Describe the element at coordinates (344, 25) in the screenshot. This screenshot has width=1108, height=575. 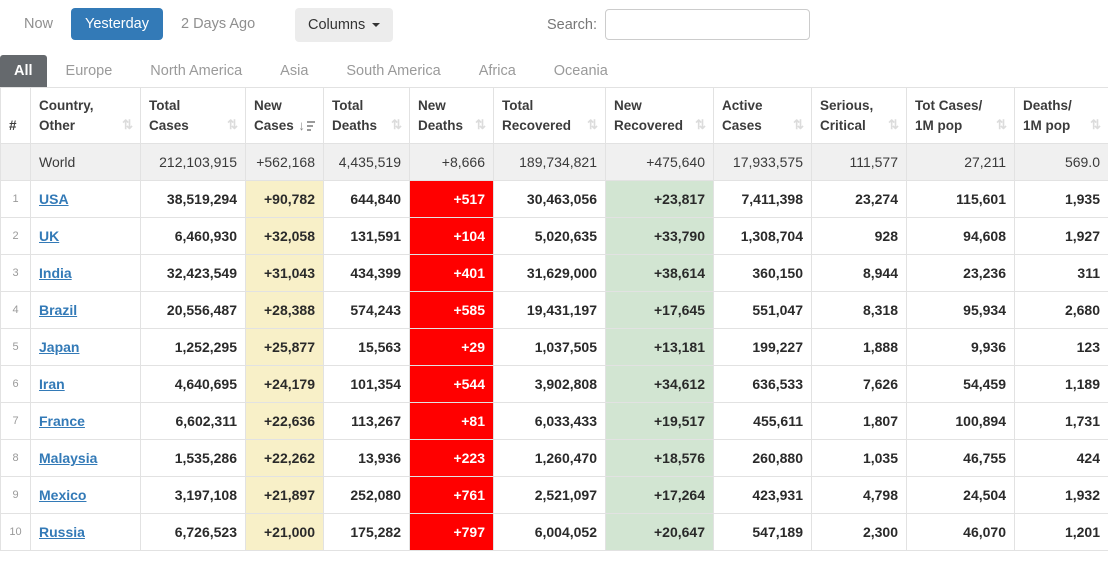
I see `columns-dropdown-button: Columns` at that location.